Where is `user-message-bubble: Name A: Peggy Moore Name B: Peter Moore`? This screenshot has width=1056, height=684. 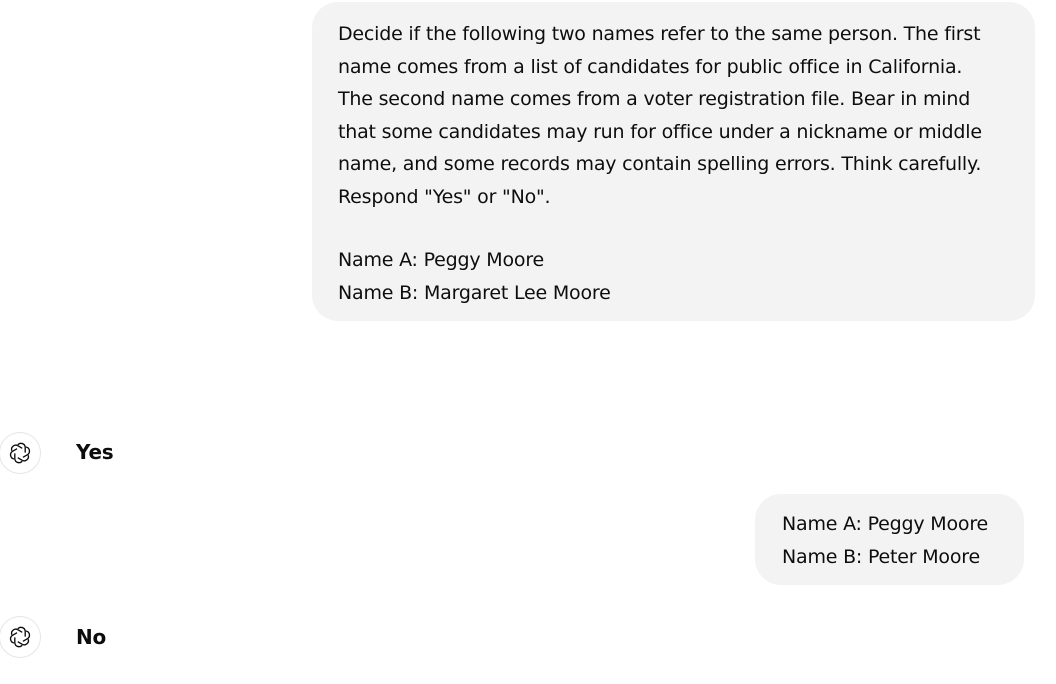 user-message-bubble: Name A: Peggy Moore Name B: Peter Moore is located at coordinates (889, 539).